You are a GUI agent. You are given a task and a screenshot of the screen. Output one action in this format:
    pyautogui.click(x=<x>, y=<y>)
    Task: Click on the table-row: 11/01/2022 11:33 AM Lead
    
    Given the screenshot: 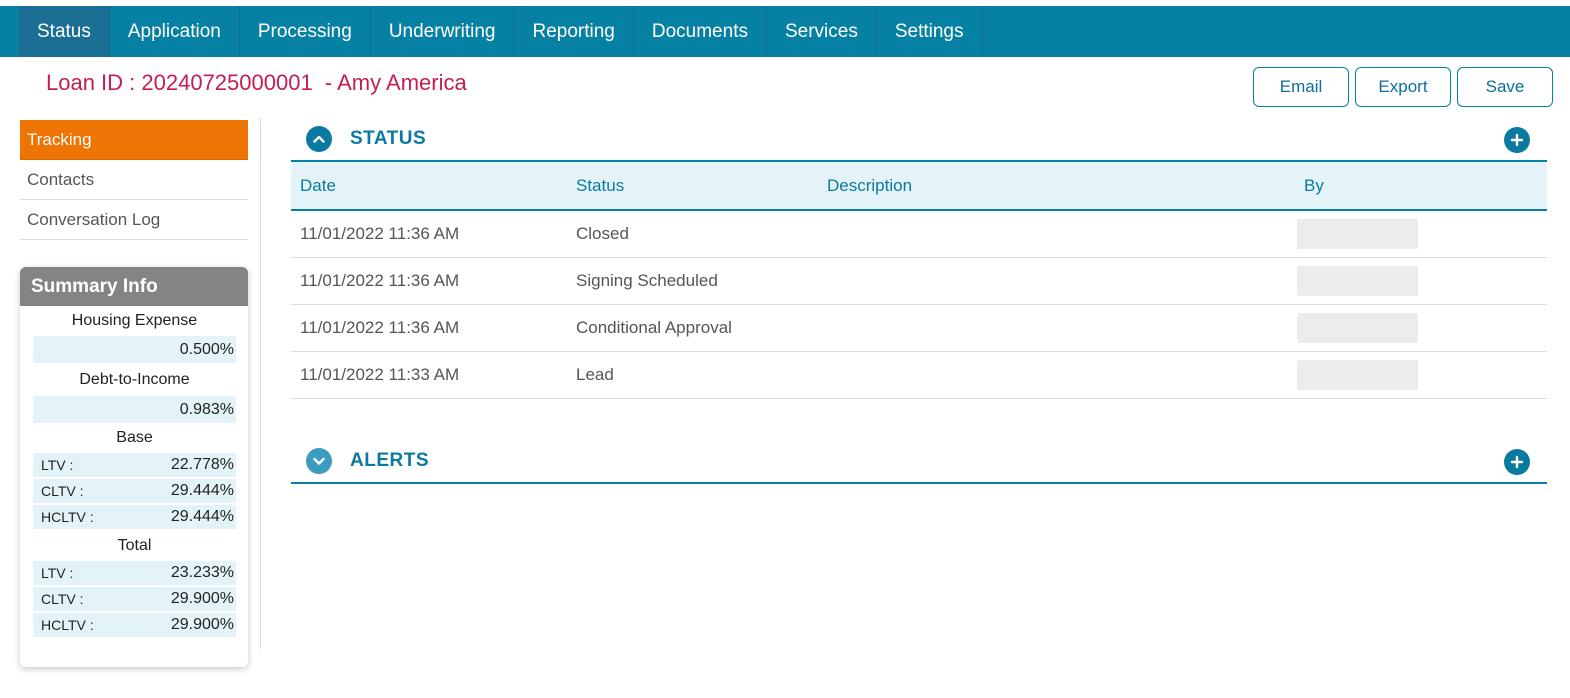 What is the action you would take?
    pyautogui.click(x=919, y=375)
    